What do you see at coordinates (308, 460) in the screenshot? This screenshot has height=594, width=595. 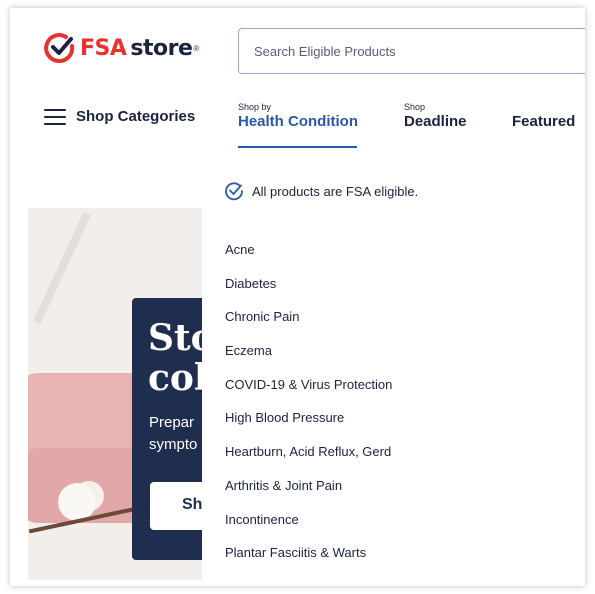 I see `condition-item-heartburn: Heartburn, Acid Reflux, Gerd` at bounding box center [308, 460].